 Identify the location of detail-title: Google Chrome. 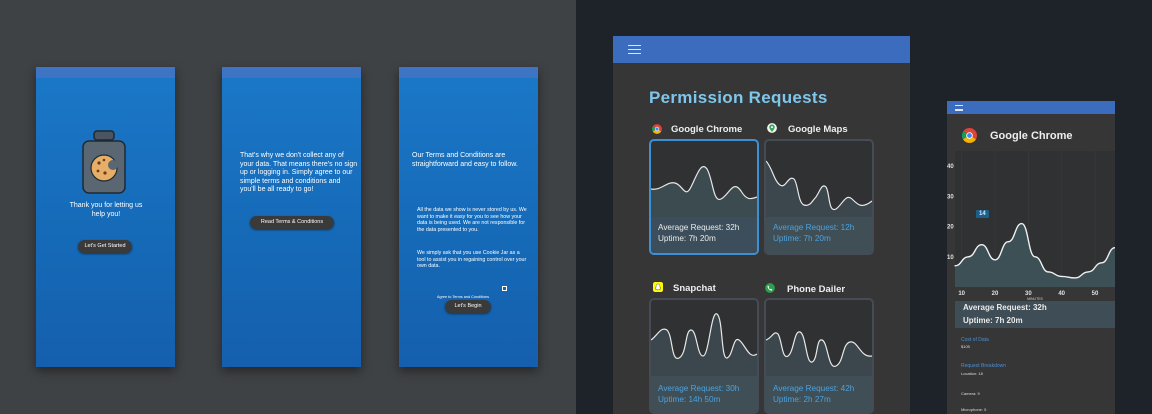
(1031, 136).